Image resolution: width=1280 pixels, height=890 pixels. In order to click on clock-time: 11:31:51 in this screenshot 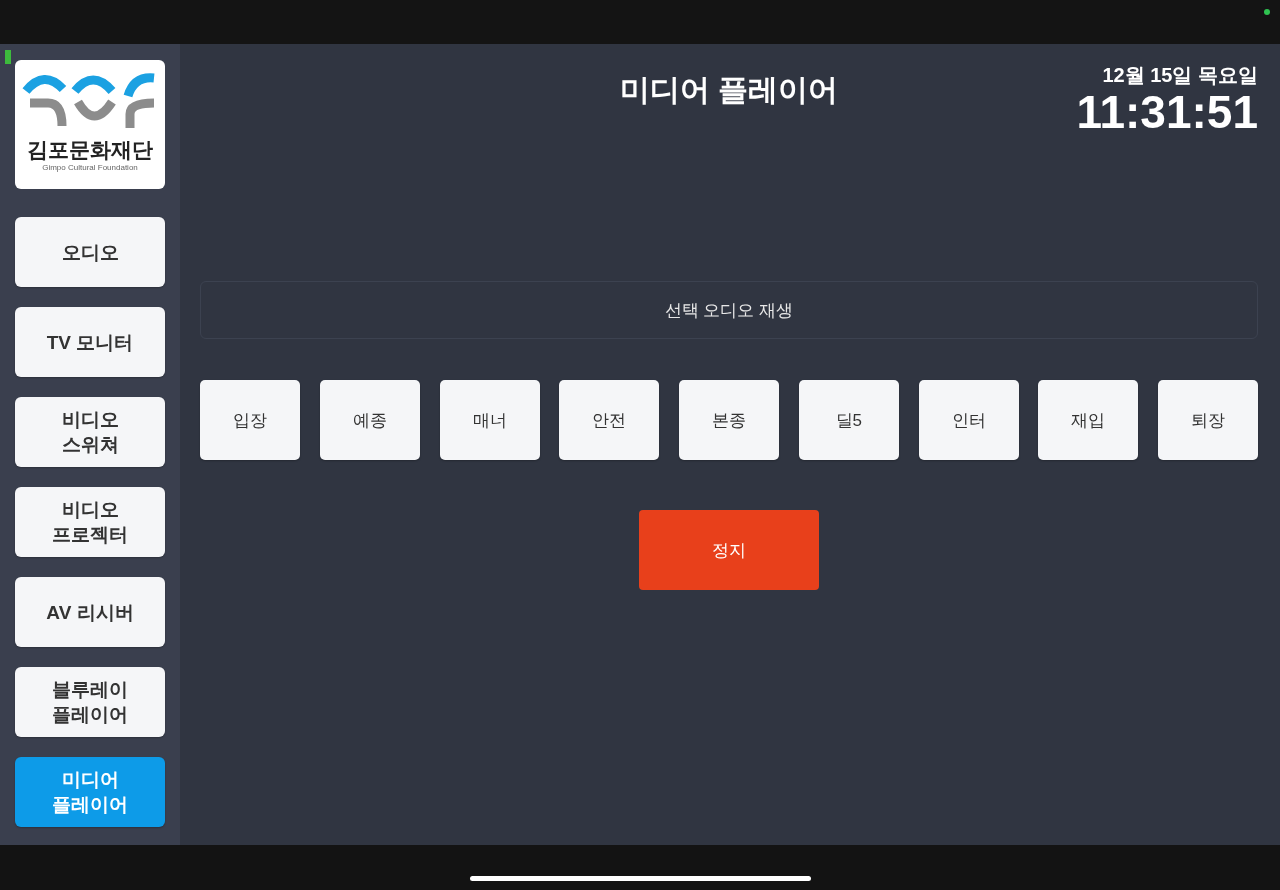, I will do `click(1167, 112)`.